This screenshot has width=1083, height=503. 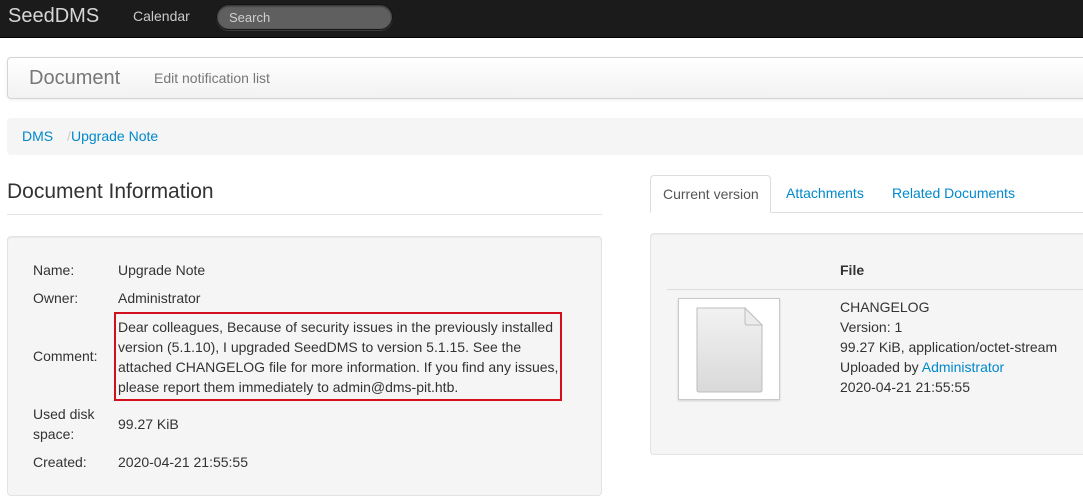 I want to click on edit-notification-list-link: Edit notification list, so click(x=212, y=78).